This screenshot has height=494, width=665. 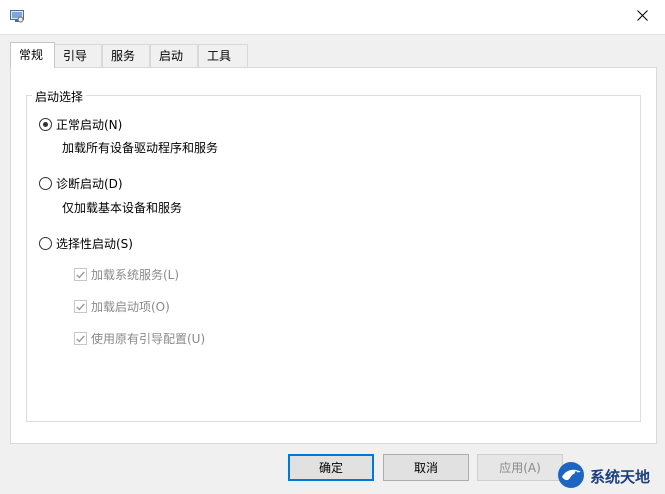 I want to click on load-system-services-checkbox: 加载系统服务(L), so click(x=126, y=274).